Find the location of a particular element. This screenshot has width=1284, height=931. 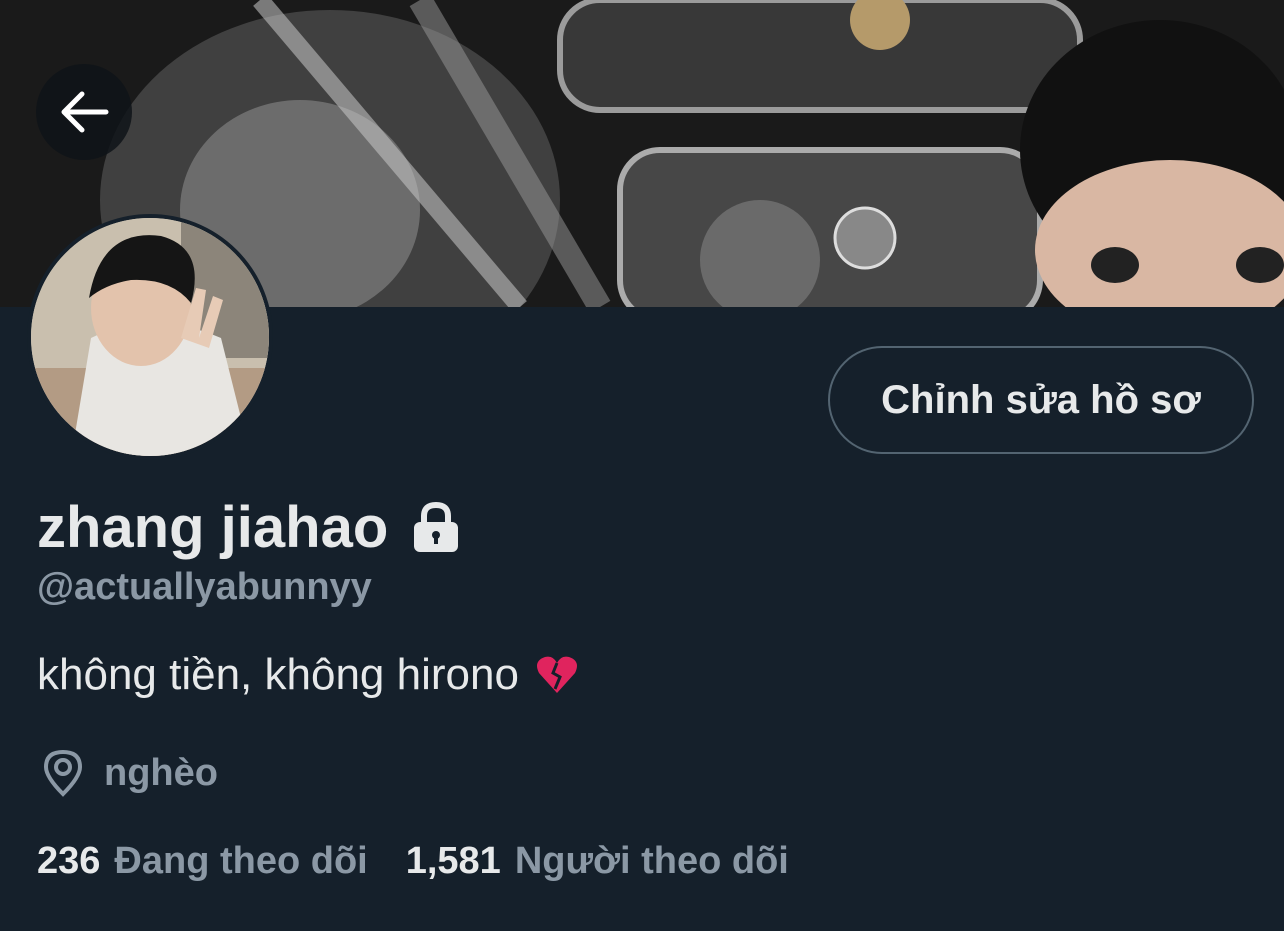

follow-stats: 236 Đang theo dõi 1,581 Người theo dõi is located at coordinates (413, 861).